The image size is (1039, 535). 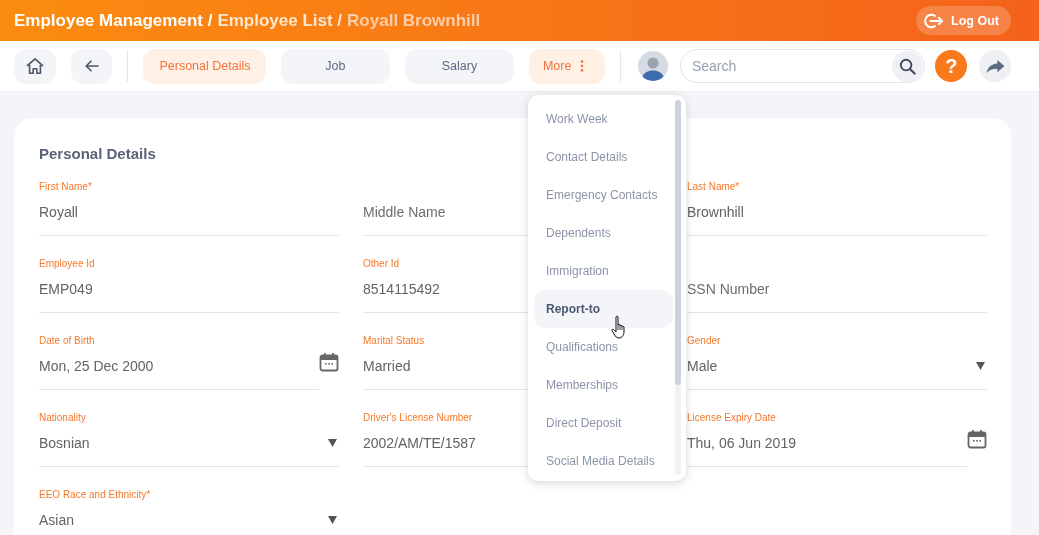 What do you see at coordinates (189, 511) in the screenshot?
I see `dropdown-field: EEO Race and Ethnicity* Asian` at bounding box center [189, 511].